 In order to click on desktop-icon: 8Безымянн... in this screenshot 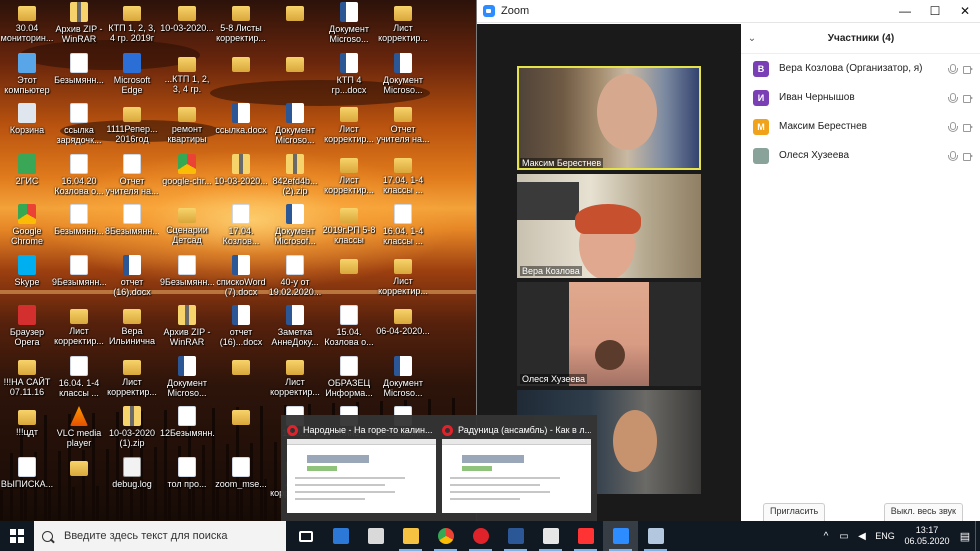, I will do `click(132, 227)`.